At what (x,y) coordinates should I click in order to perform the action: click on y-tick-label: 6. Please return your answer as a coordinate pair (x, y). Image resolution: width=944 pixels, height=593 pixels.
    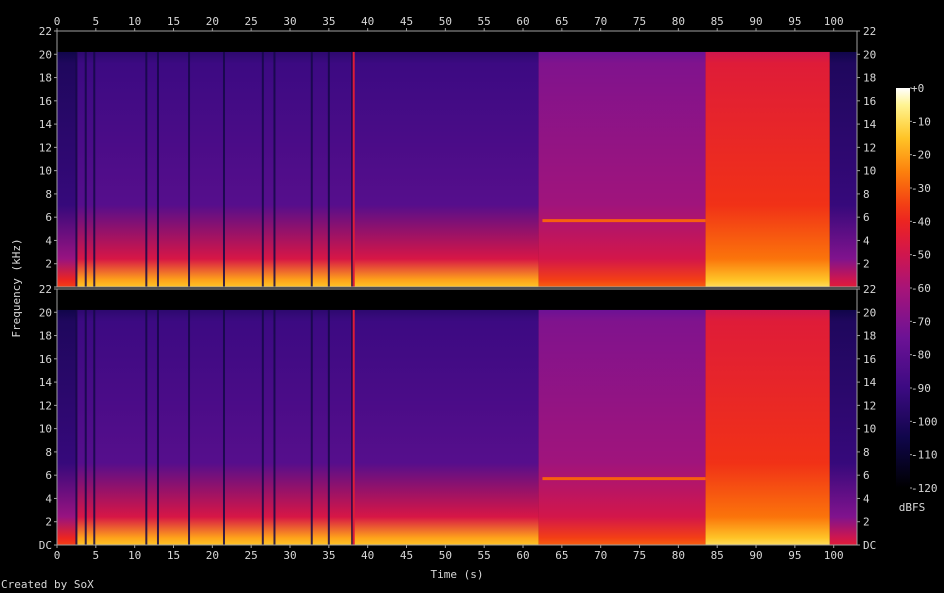
    Looking at the image, I should click on (866, 217).